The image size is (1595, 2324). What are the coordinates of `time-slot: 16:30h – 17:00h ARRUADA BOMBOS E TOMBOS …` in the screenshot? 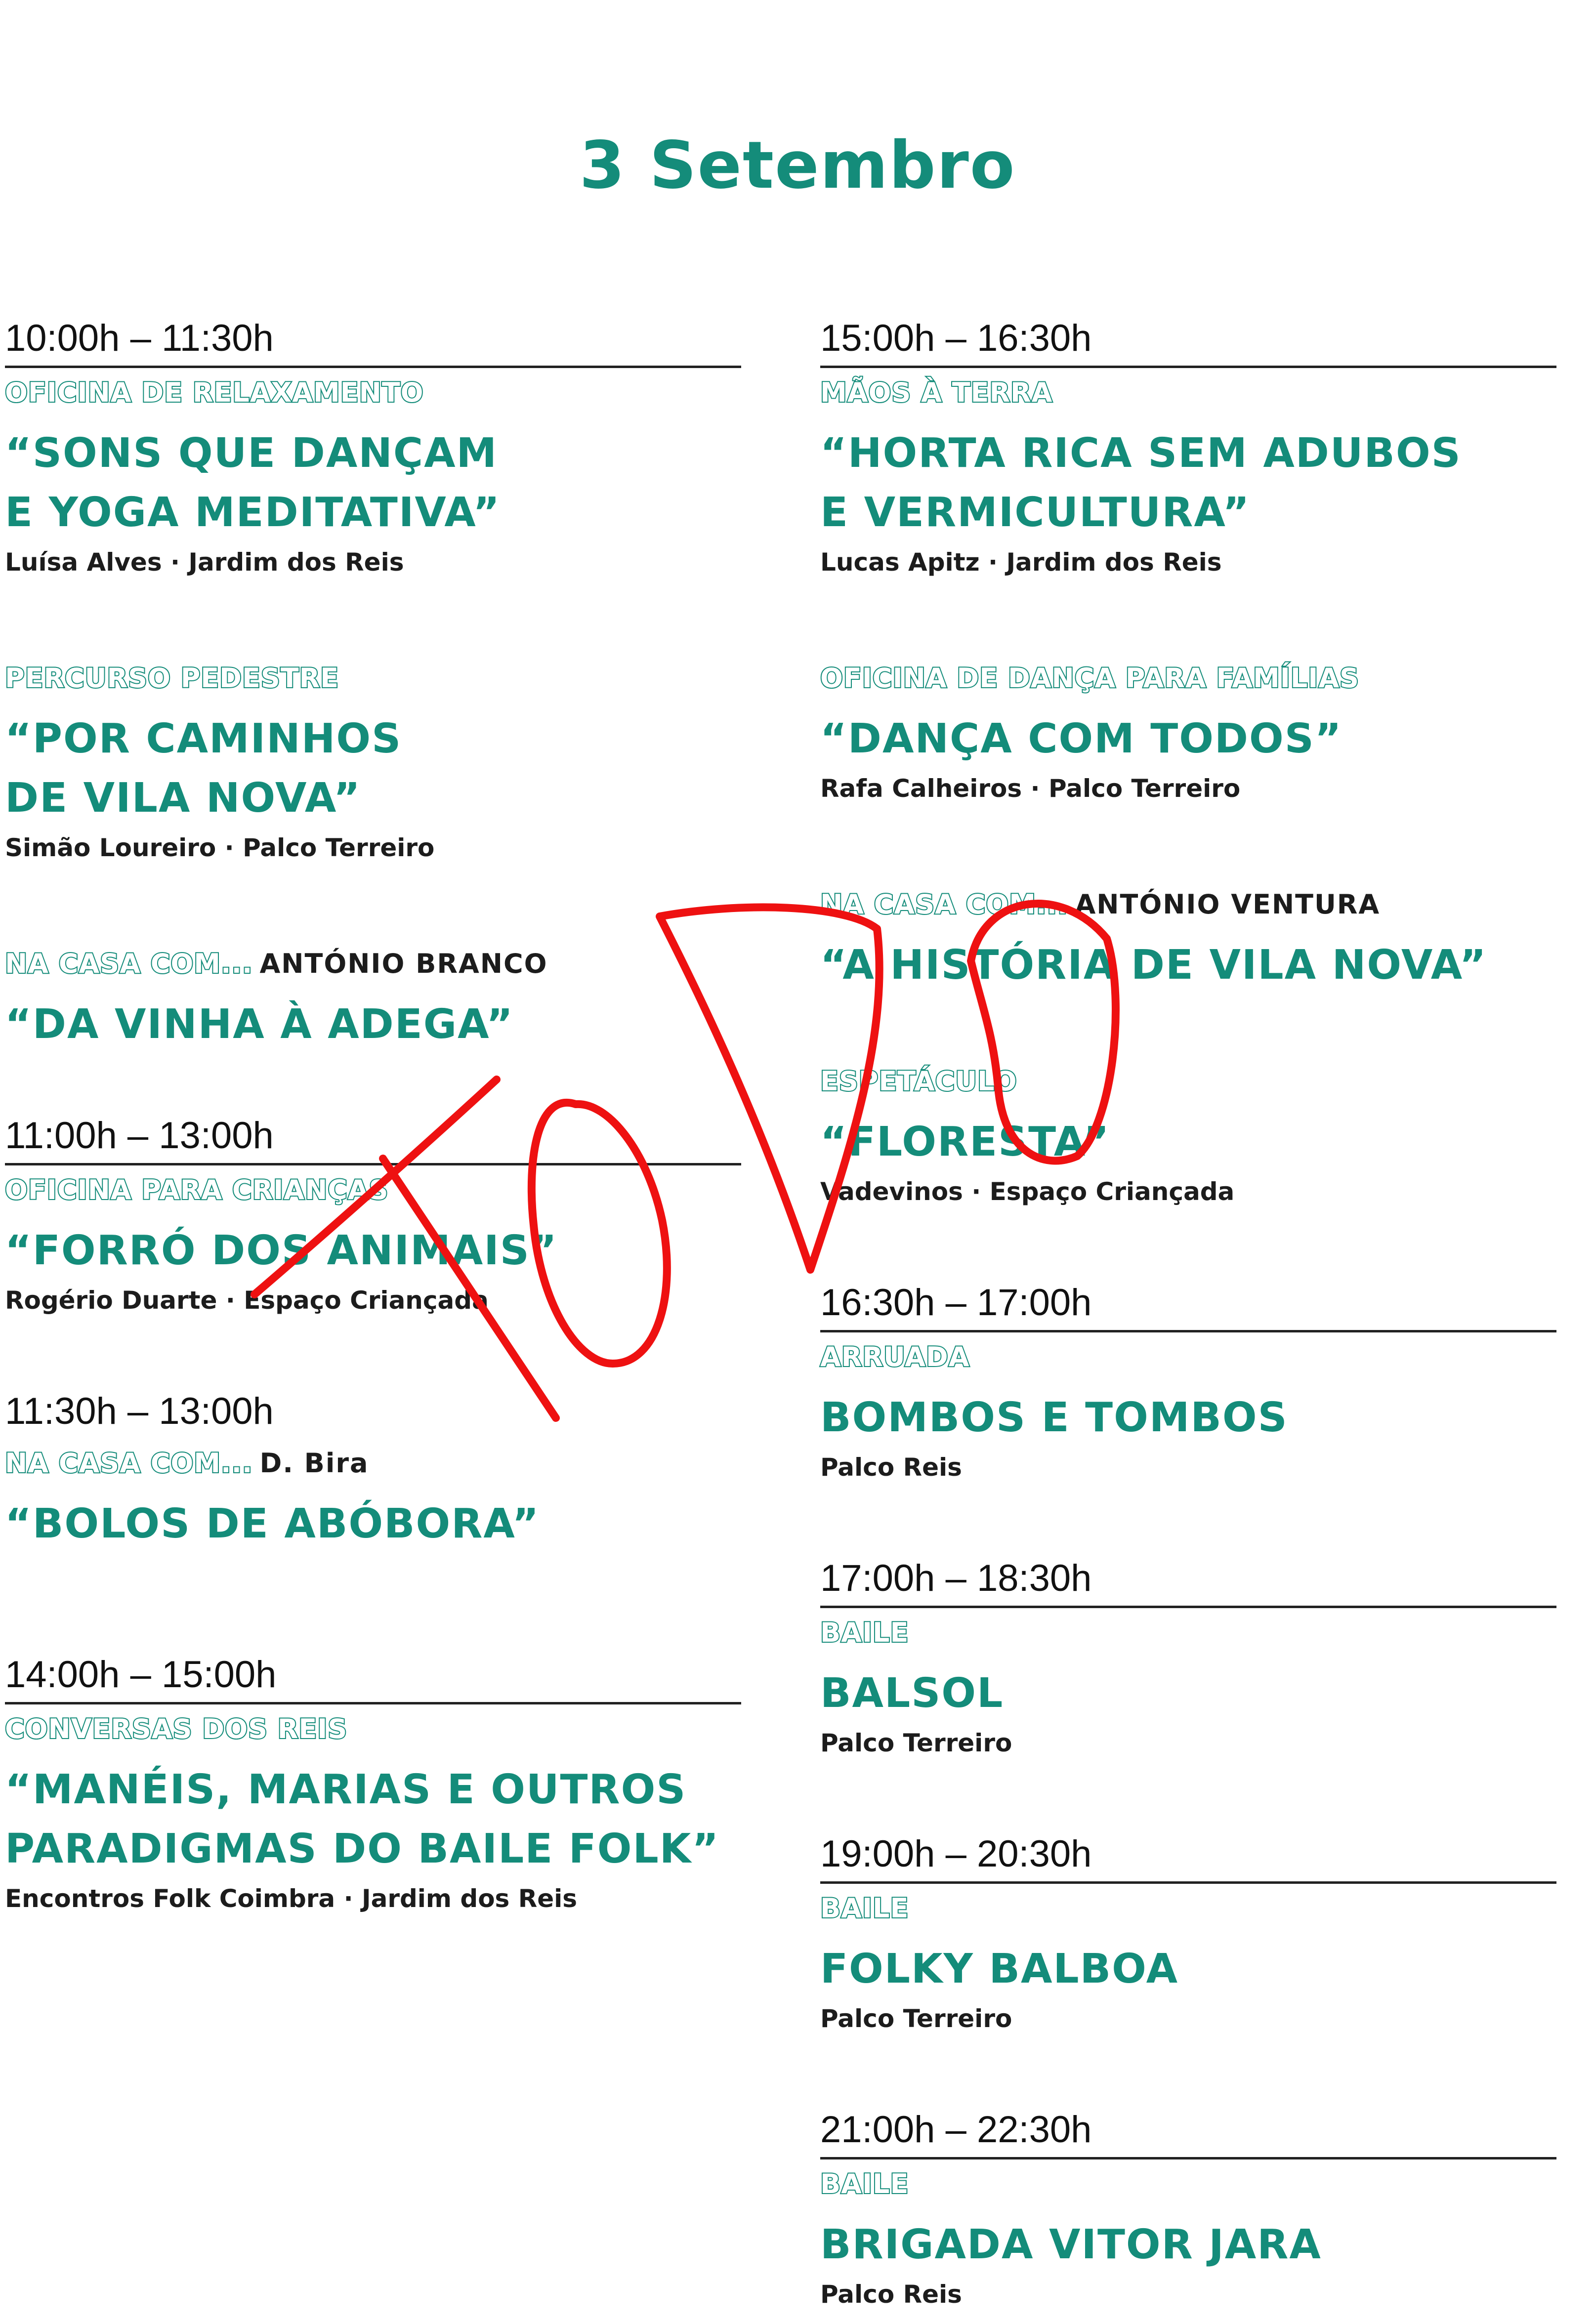 It's located at (1188, 1386).